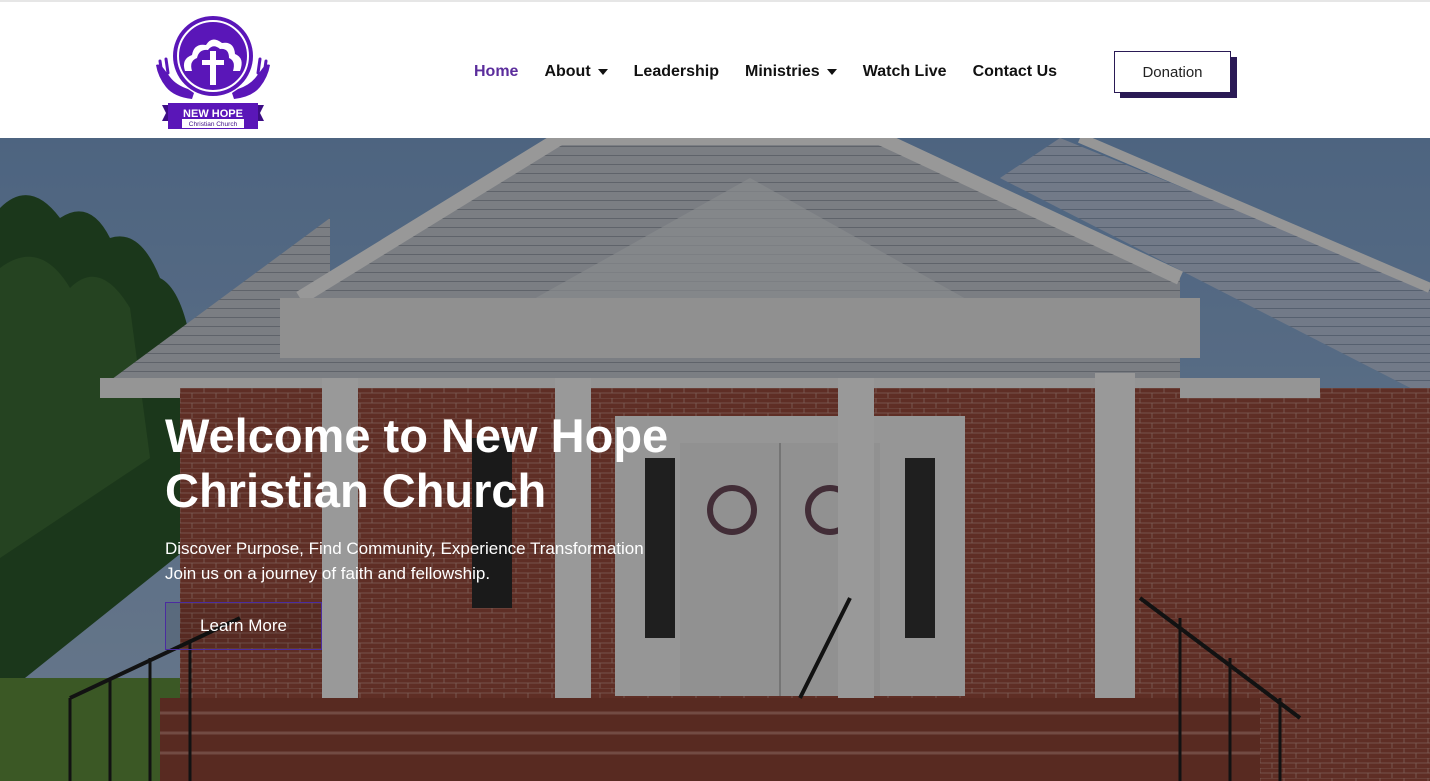 Image resolution: width=1430 pixels, height=781 pixels. Describe the element at coordinates (213, 124) in the screenshot. I see `logo-name-line2: Christian Church` at that location.